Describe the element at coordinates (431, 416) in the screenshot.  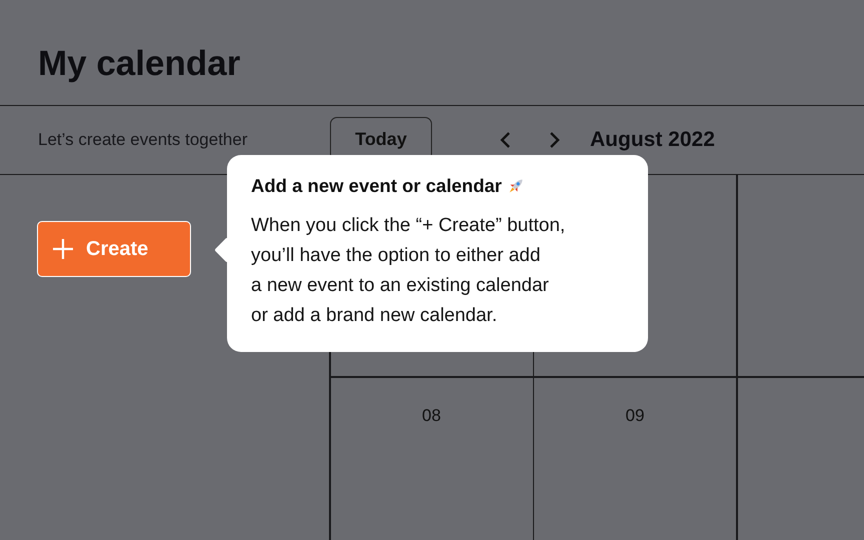
I see `day-number: 08` at that location.